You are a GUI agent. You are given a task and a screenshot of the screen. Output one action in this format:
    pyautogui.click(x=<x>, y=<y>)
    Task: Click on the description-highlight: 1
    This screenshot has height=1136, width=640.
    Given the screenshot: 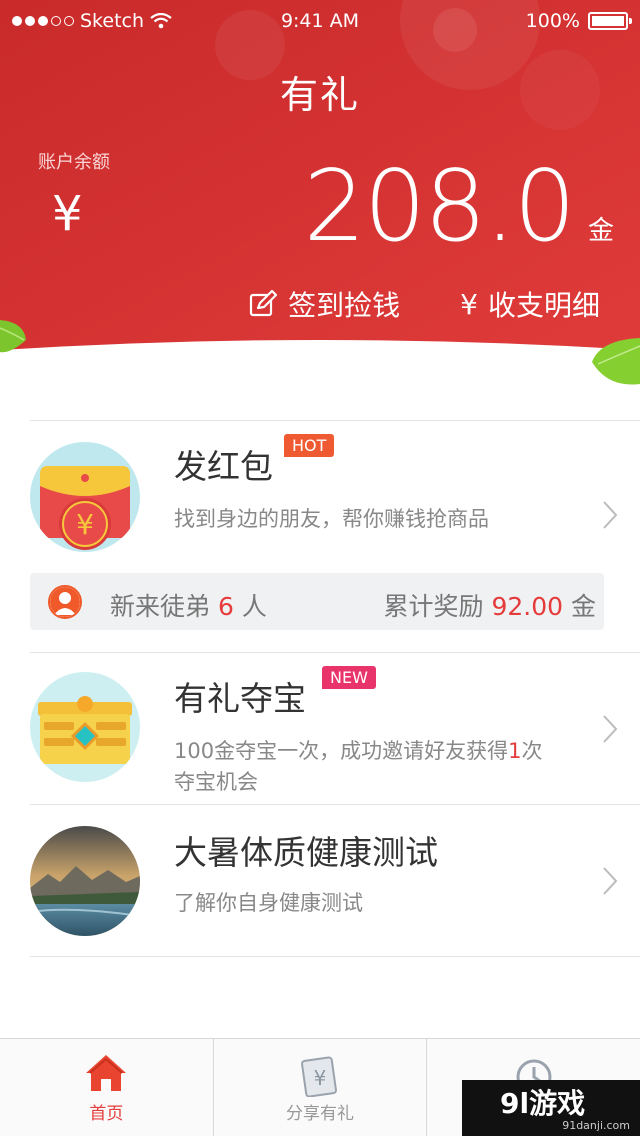 What is the action you would take?
    pyautogui.click(x=515, y=751)
    